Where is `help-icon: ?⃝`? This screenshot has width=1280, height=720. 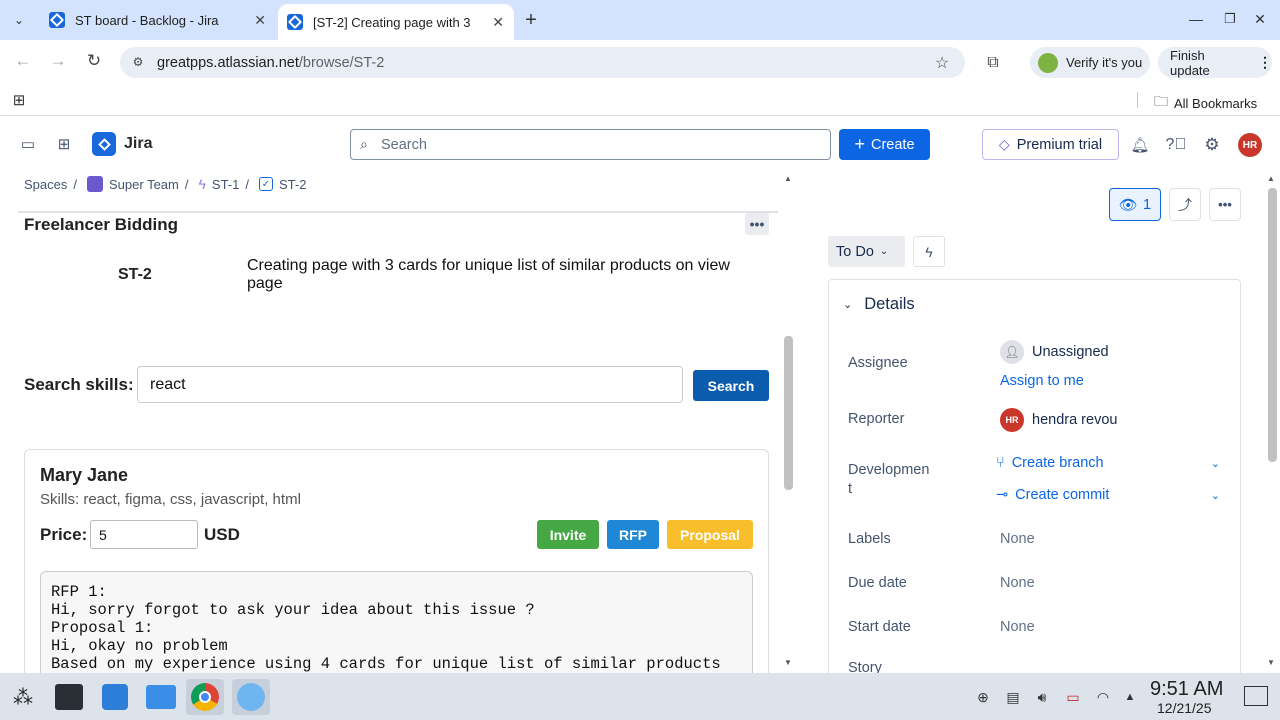
help-icon: ?⃝ is located at coordinates (1176, 145).